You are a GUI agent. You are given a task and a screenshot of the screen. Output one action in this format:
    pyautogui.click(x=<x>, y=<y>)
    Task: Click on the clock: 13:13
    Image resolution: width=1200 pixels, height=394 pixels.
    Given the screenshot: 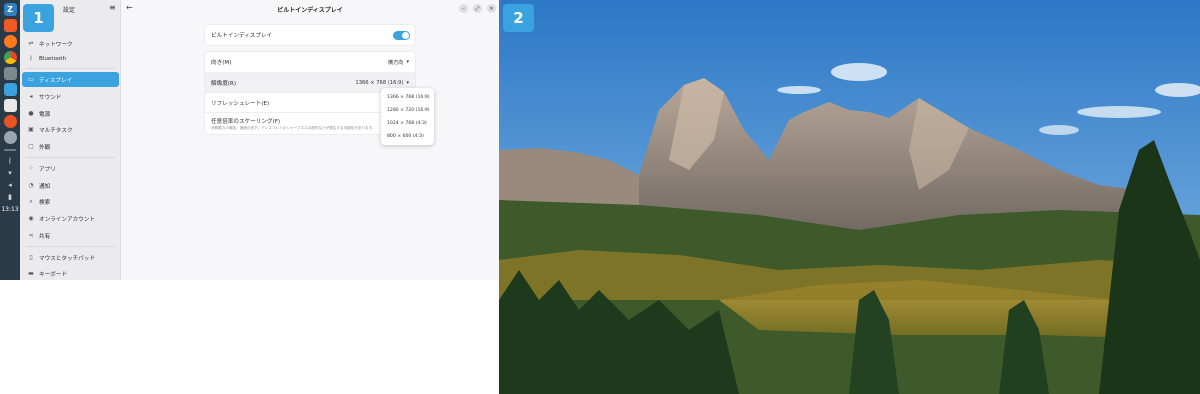 What is the action you would take?
    pyautogui.click(x=9, y=209)
    